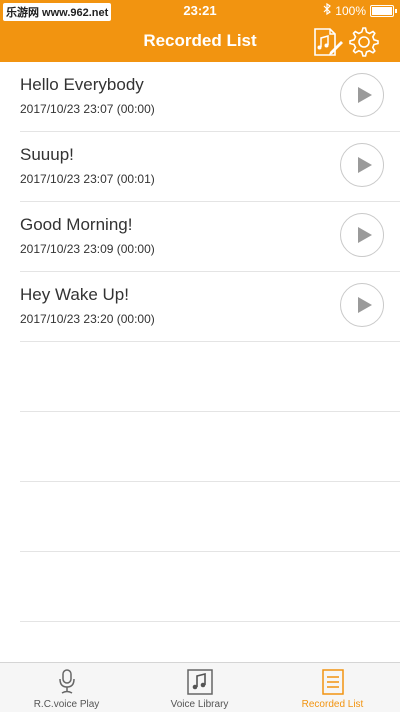 The image size is (400, 712). What do you see at coordinates (200, 11) in the screenshot?
I see `status-bar: 乐游网 www.962.net 23:21 100%` at bounding box center [200, 11].